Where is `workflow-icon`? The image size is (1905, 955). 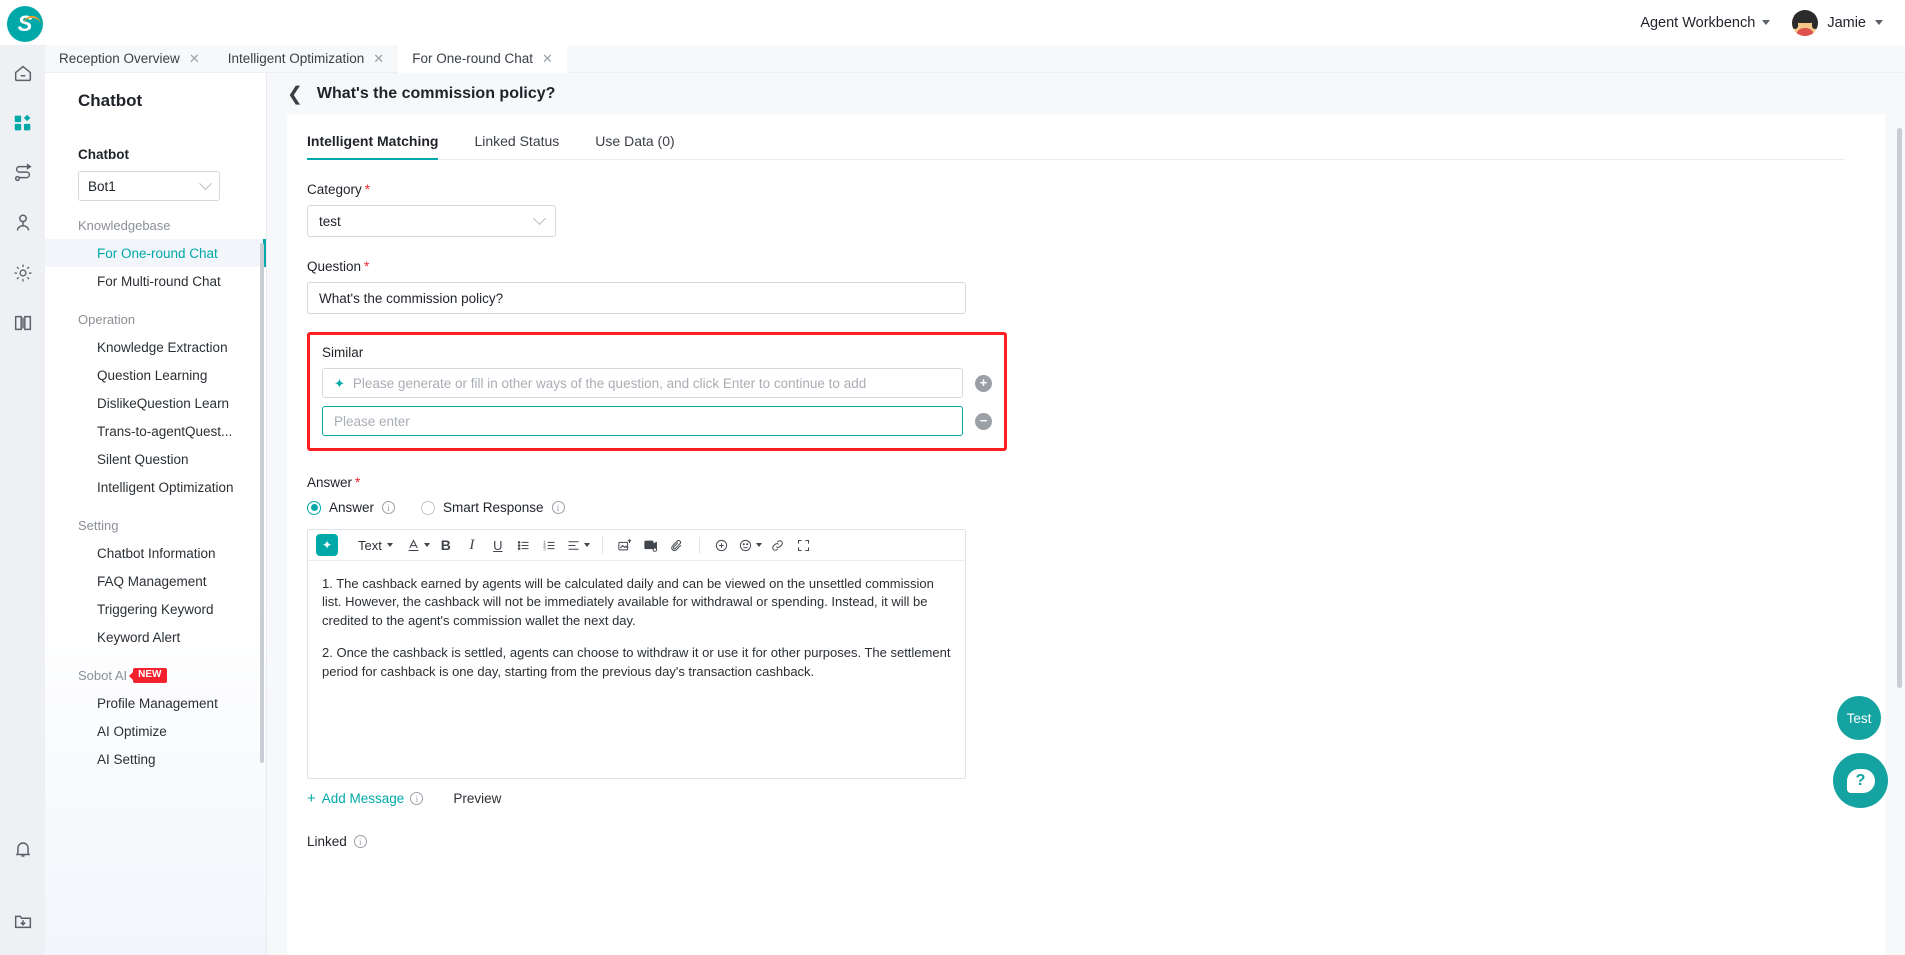 workflow-icon is located at coordinates (23, 173).